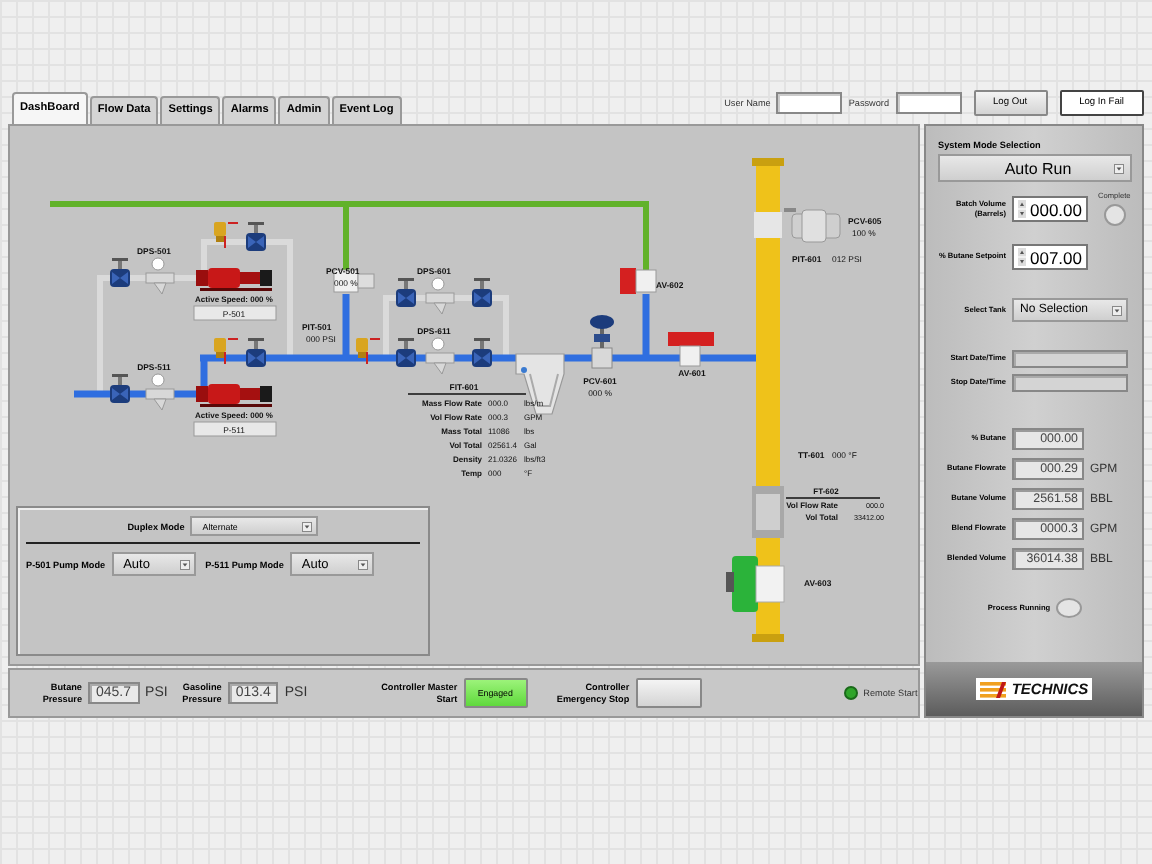 This screenshot has width=1152, height=864. What do you see at coordinates (1035, 168) in the screenshot?
I see `dropdown: Auto Run` at bounding box center [1035, 168].